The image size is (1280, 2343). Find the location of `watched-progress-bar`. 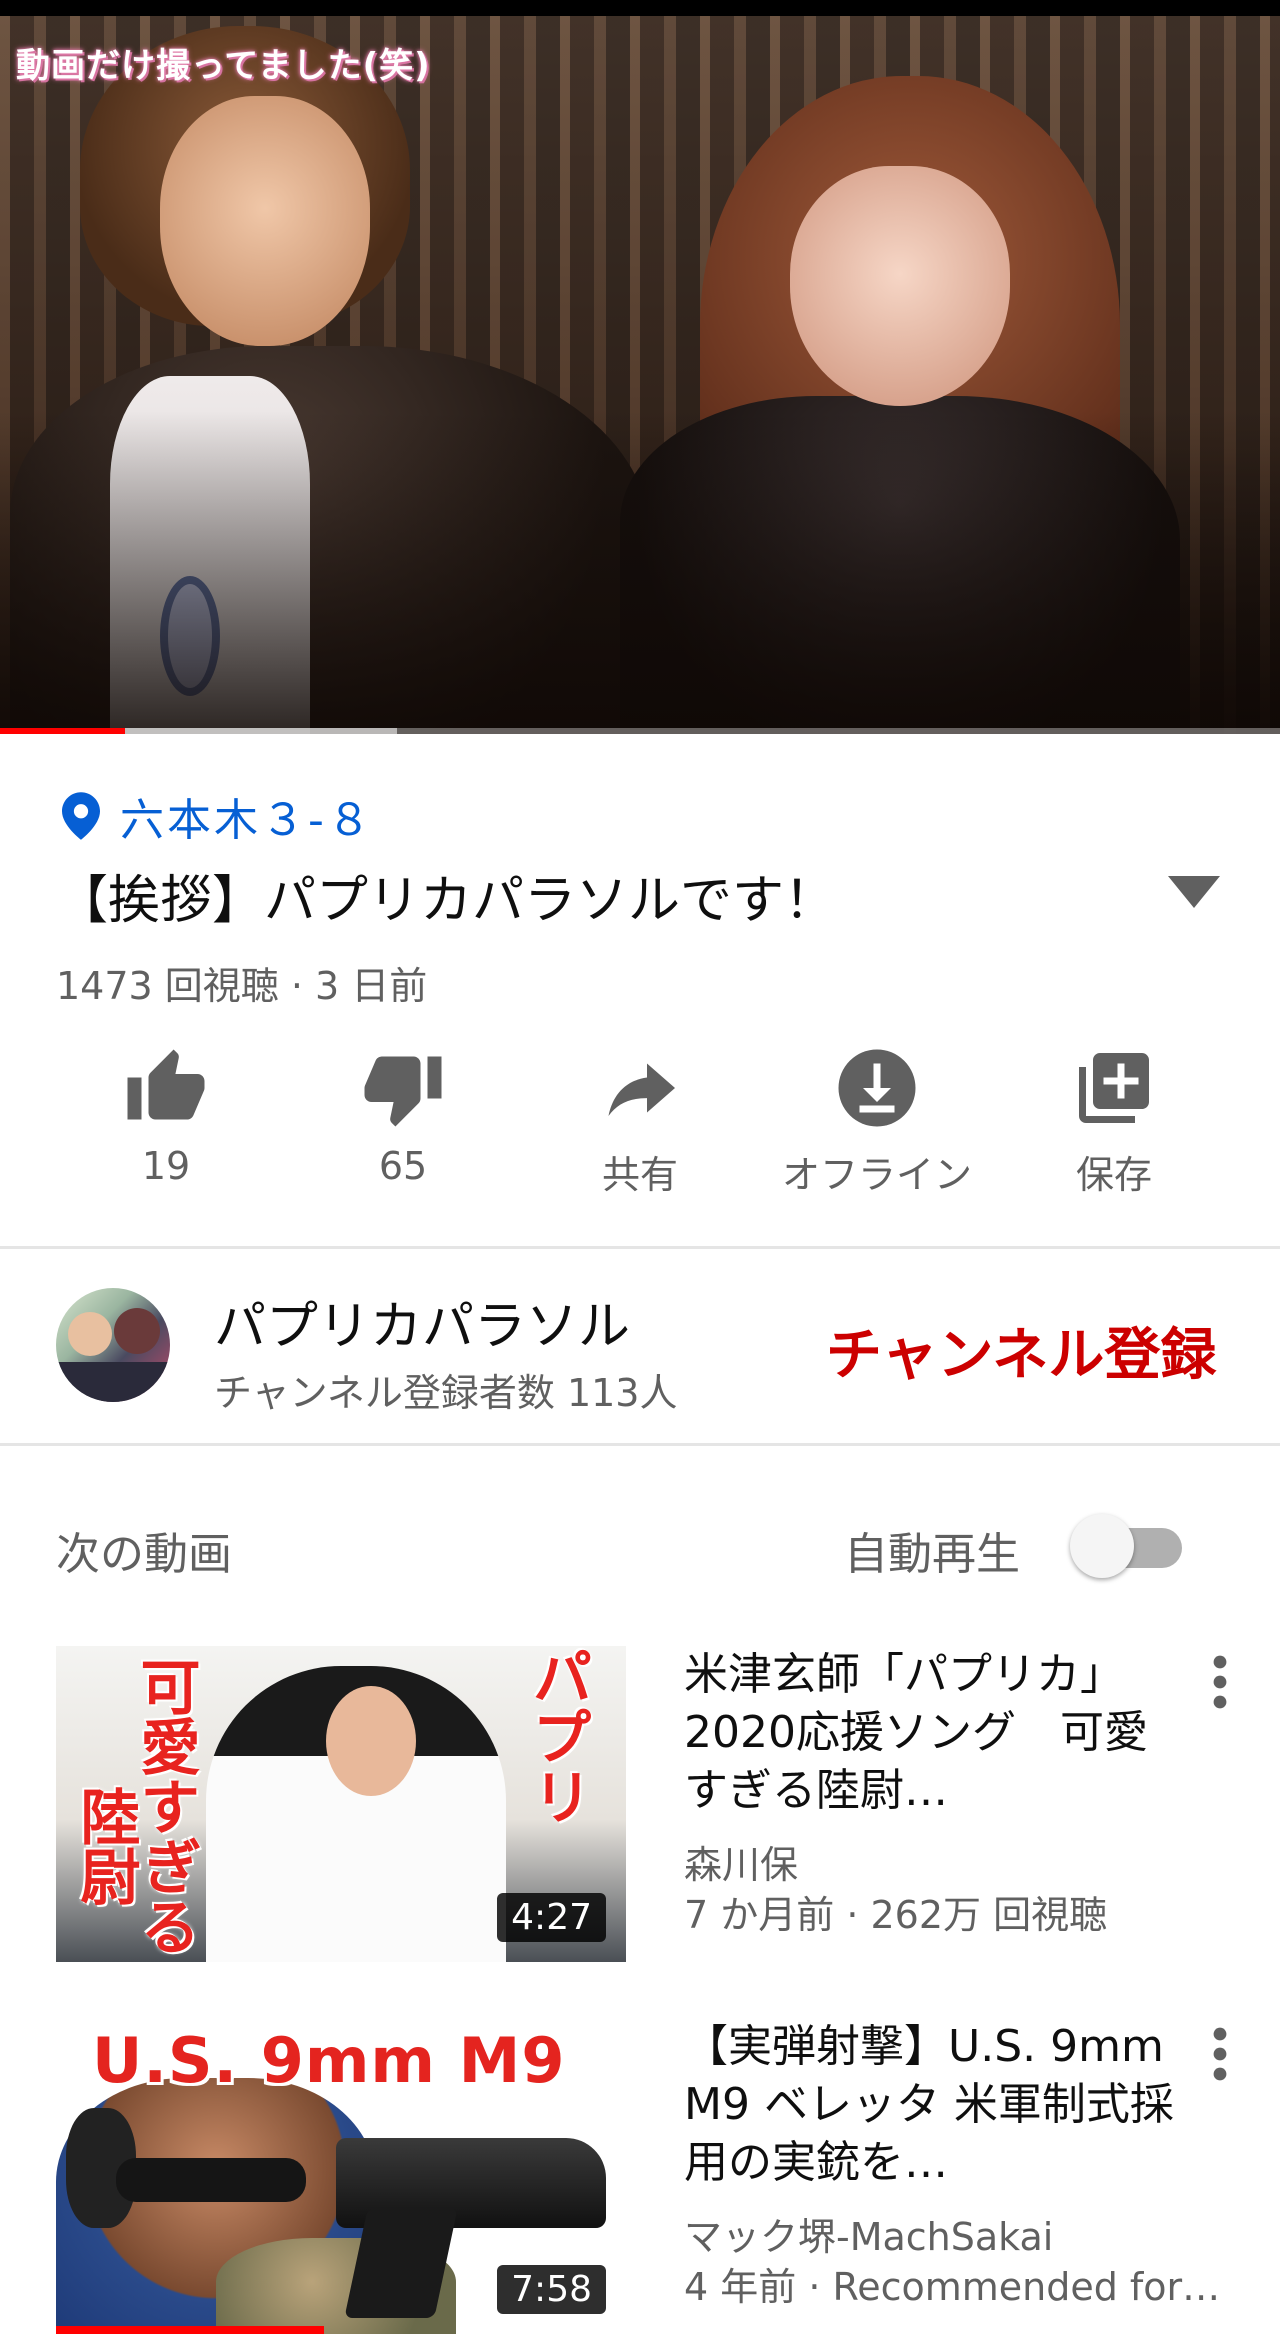

watched-progress-bar is located at coordinates (190, 2330).